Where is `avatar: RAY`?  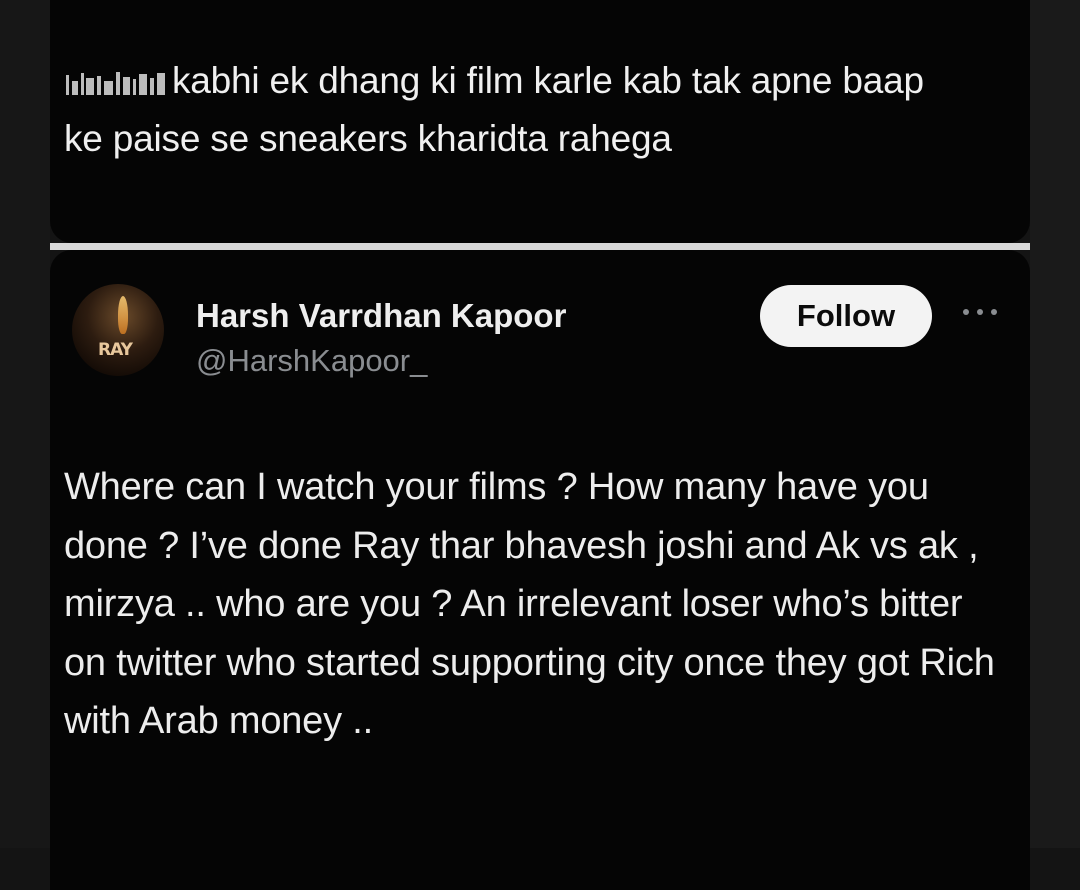 avatar: RAY is located at coordinates (118, 330).